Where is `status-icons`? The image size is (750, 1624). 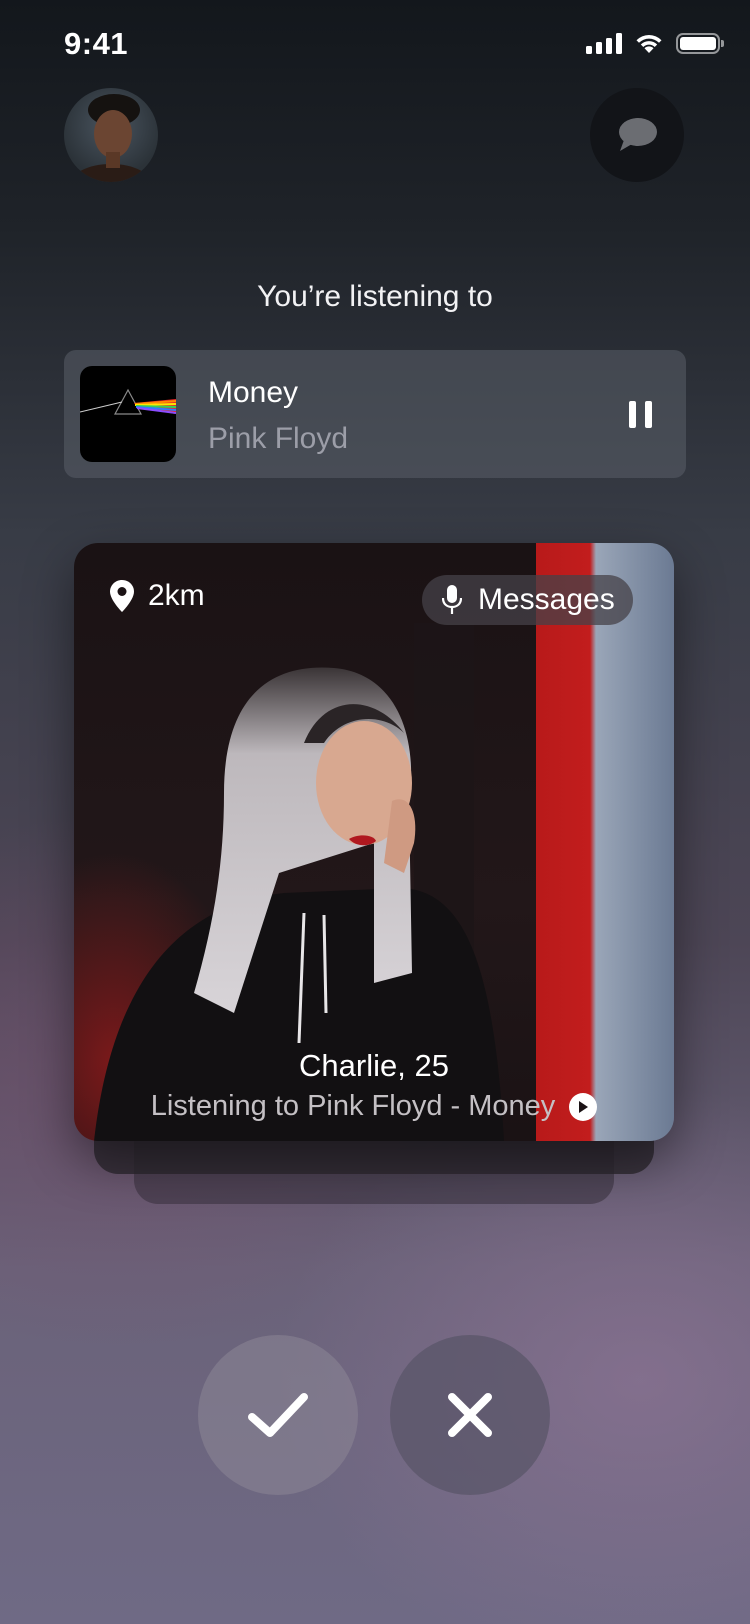 status-icons is located at coordinates (655, 43).